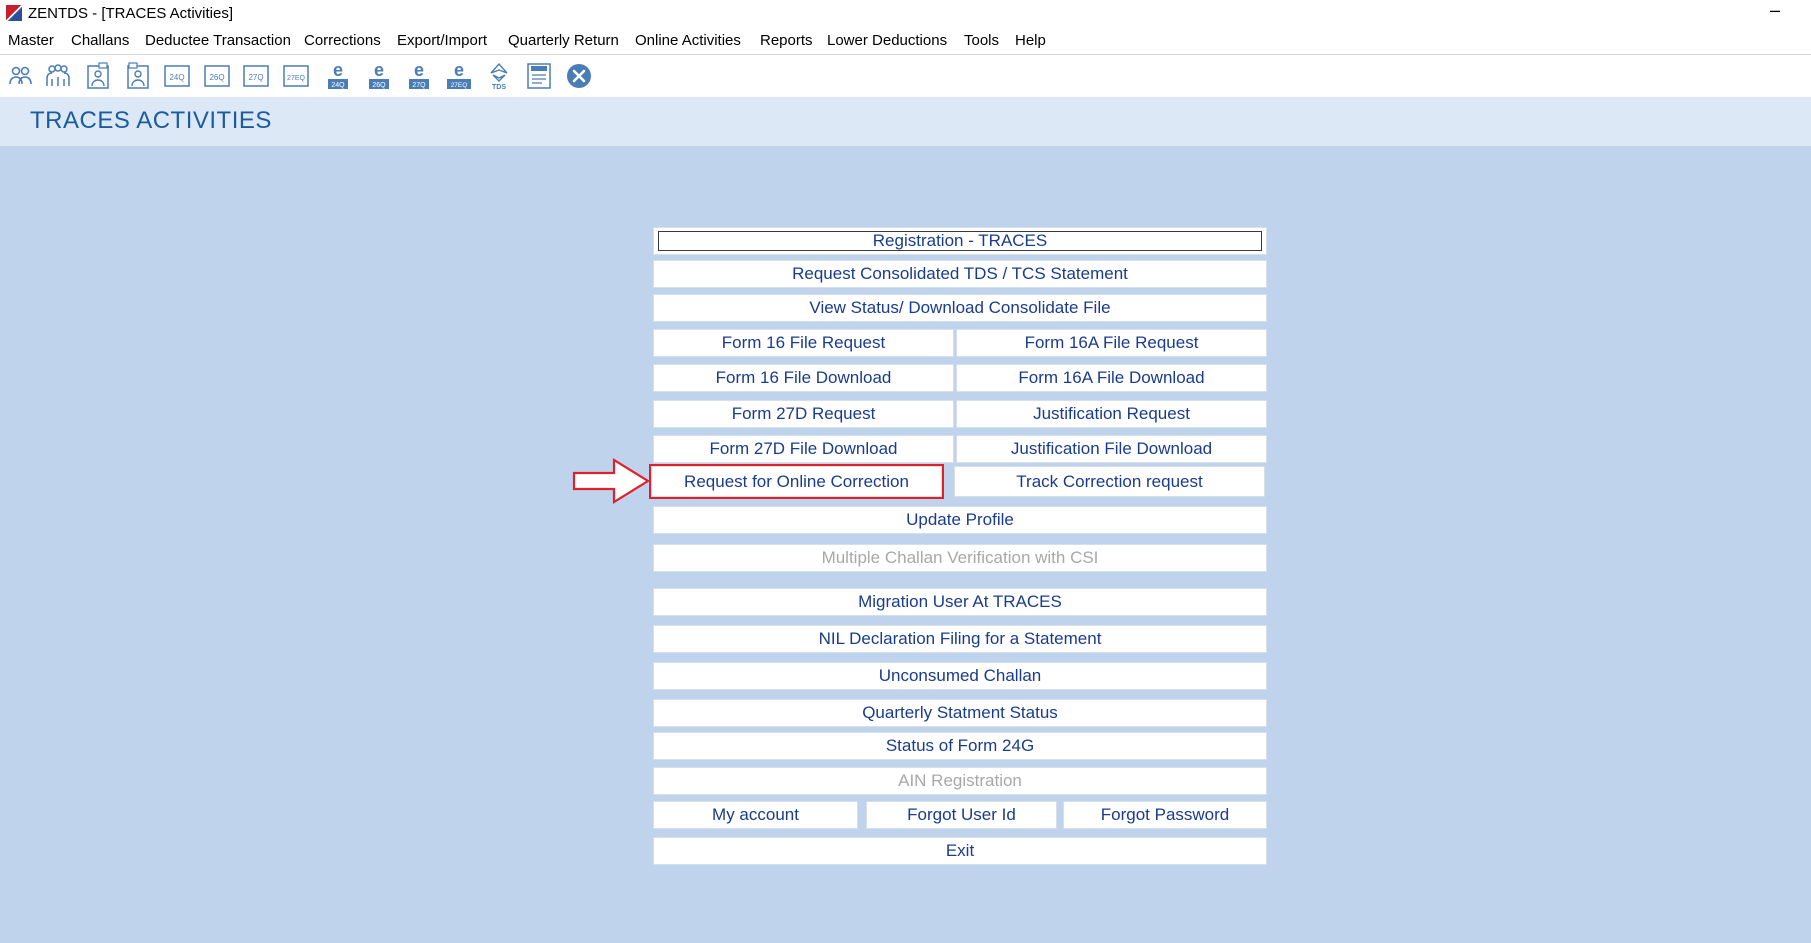 This screenshot has width=1811, height=943. I want to click on pointer-arrow-icon, so click(611, 481).